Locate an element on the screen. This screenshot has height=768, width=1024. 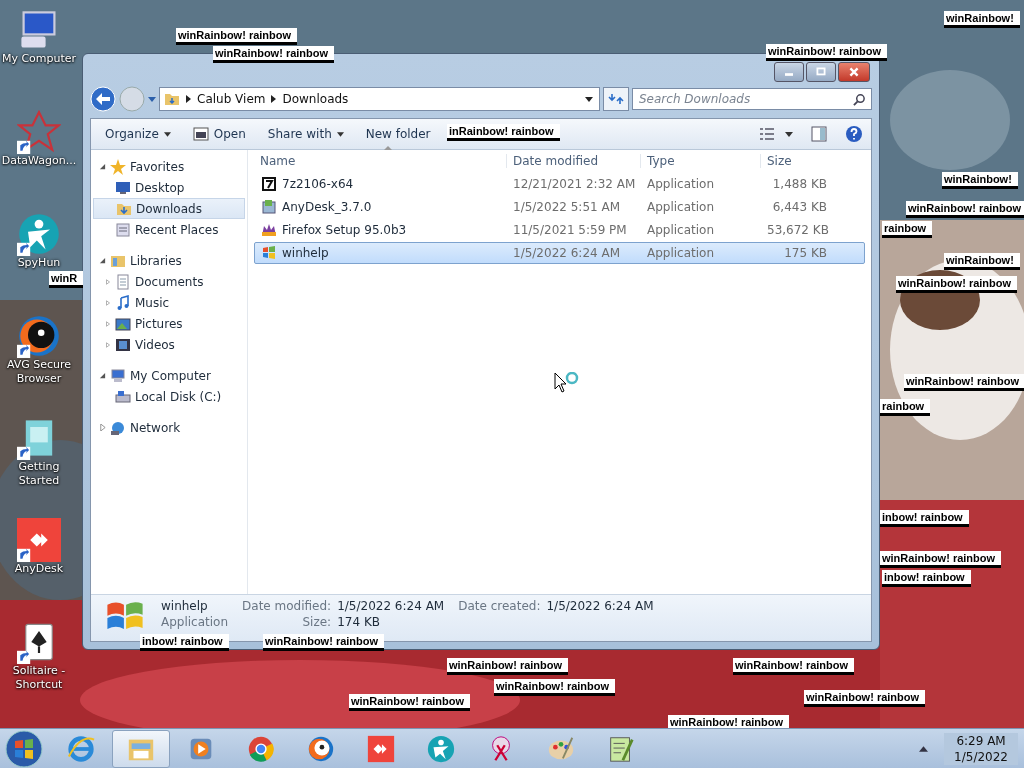
sidebar-item: Network is located at coordinates (169, 427).